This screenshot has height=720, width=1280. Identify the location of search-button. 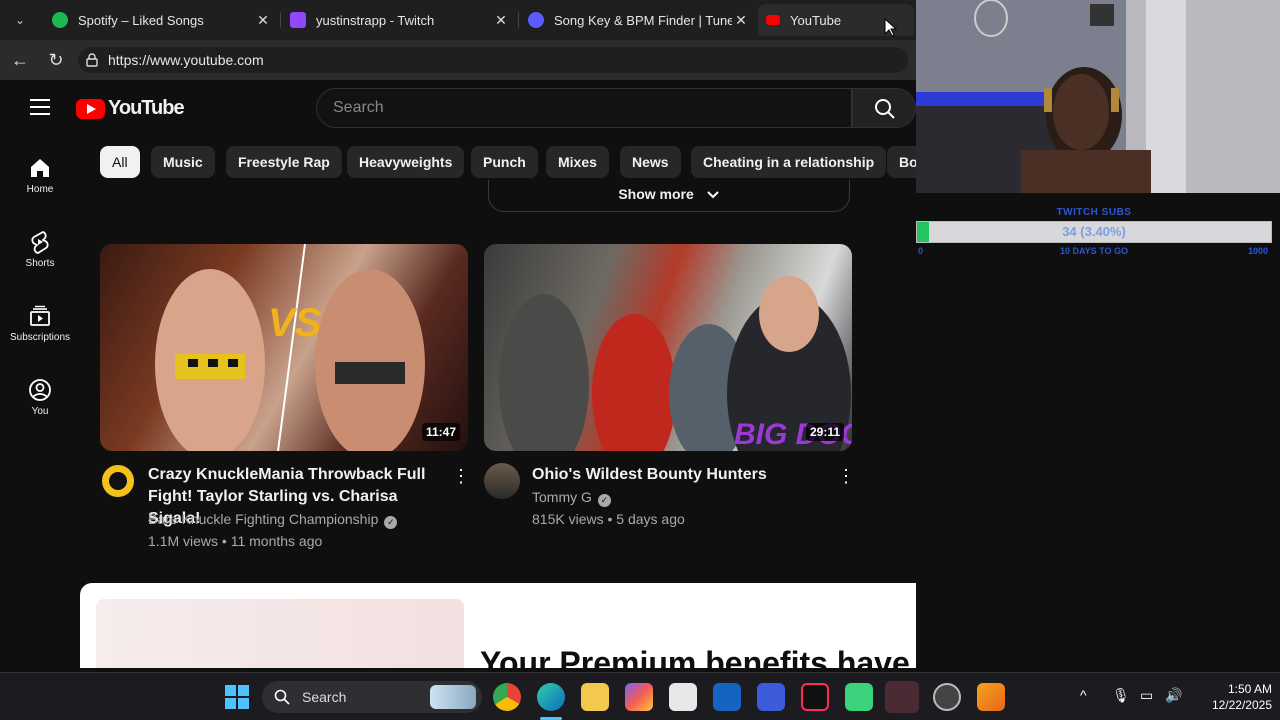
(884, 108).